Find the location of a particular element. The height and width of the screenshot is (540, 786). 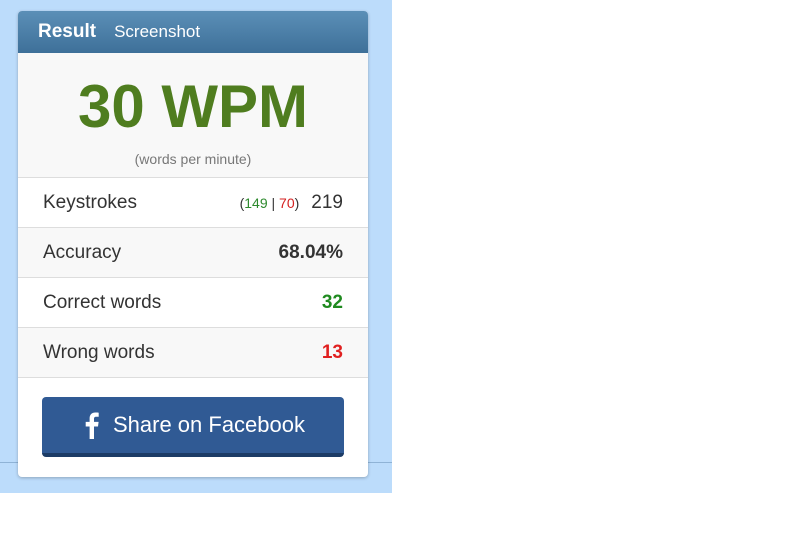

wpm-subtitle: (words per minute) is located at coordinates (193, 159).